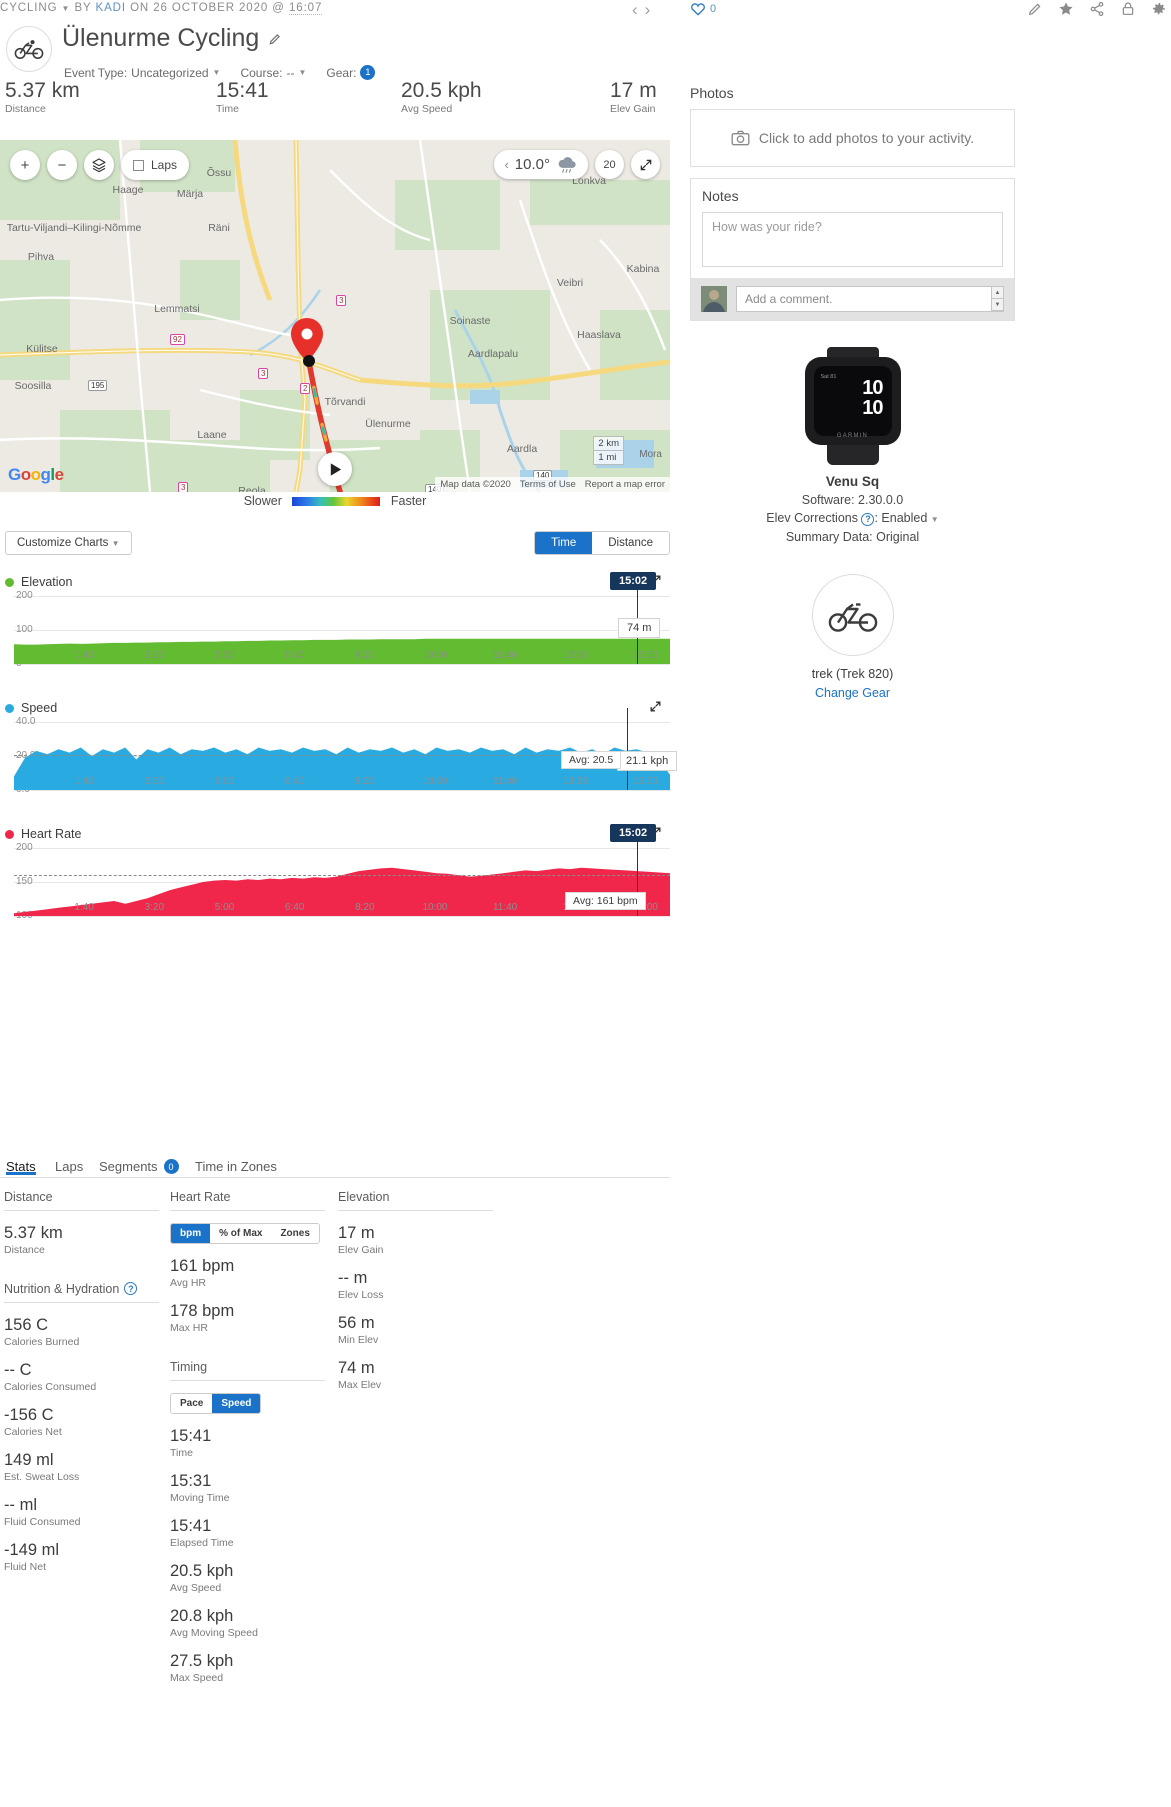  What do you see at coordinates (651, 9) in the screenshot?
I see `next-activity-icon: ›` at bounding box center [651, 9].